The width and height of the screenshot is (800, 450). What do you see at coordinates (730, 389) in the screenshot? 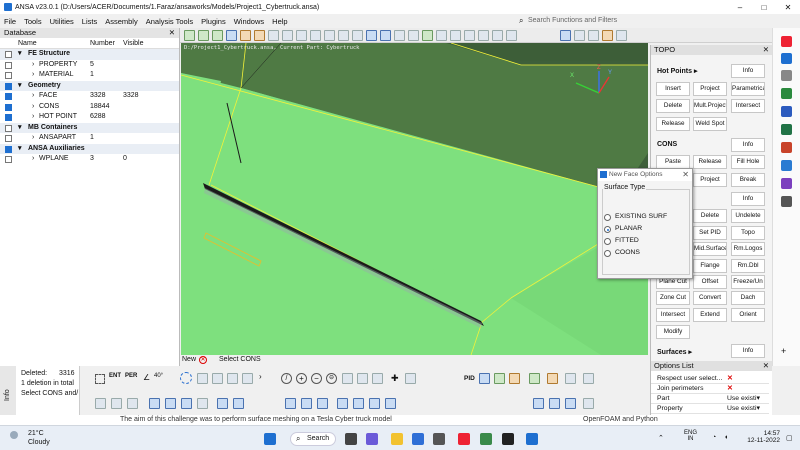
I see `option-value: ✕` at bounding box center [730, 389].